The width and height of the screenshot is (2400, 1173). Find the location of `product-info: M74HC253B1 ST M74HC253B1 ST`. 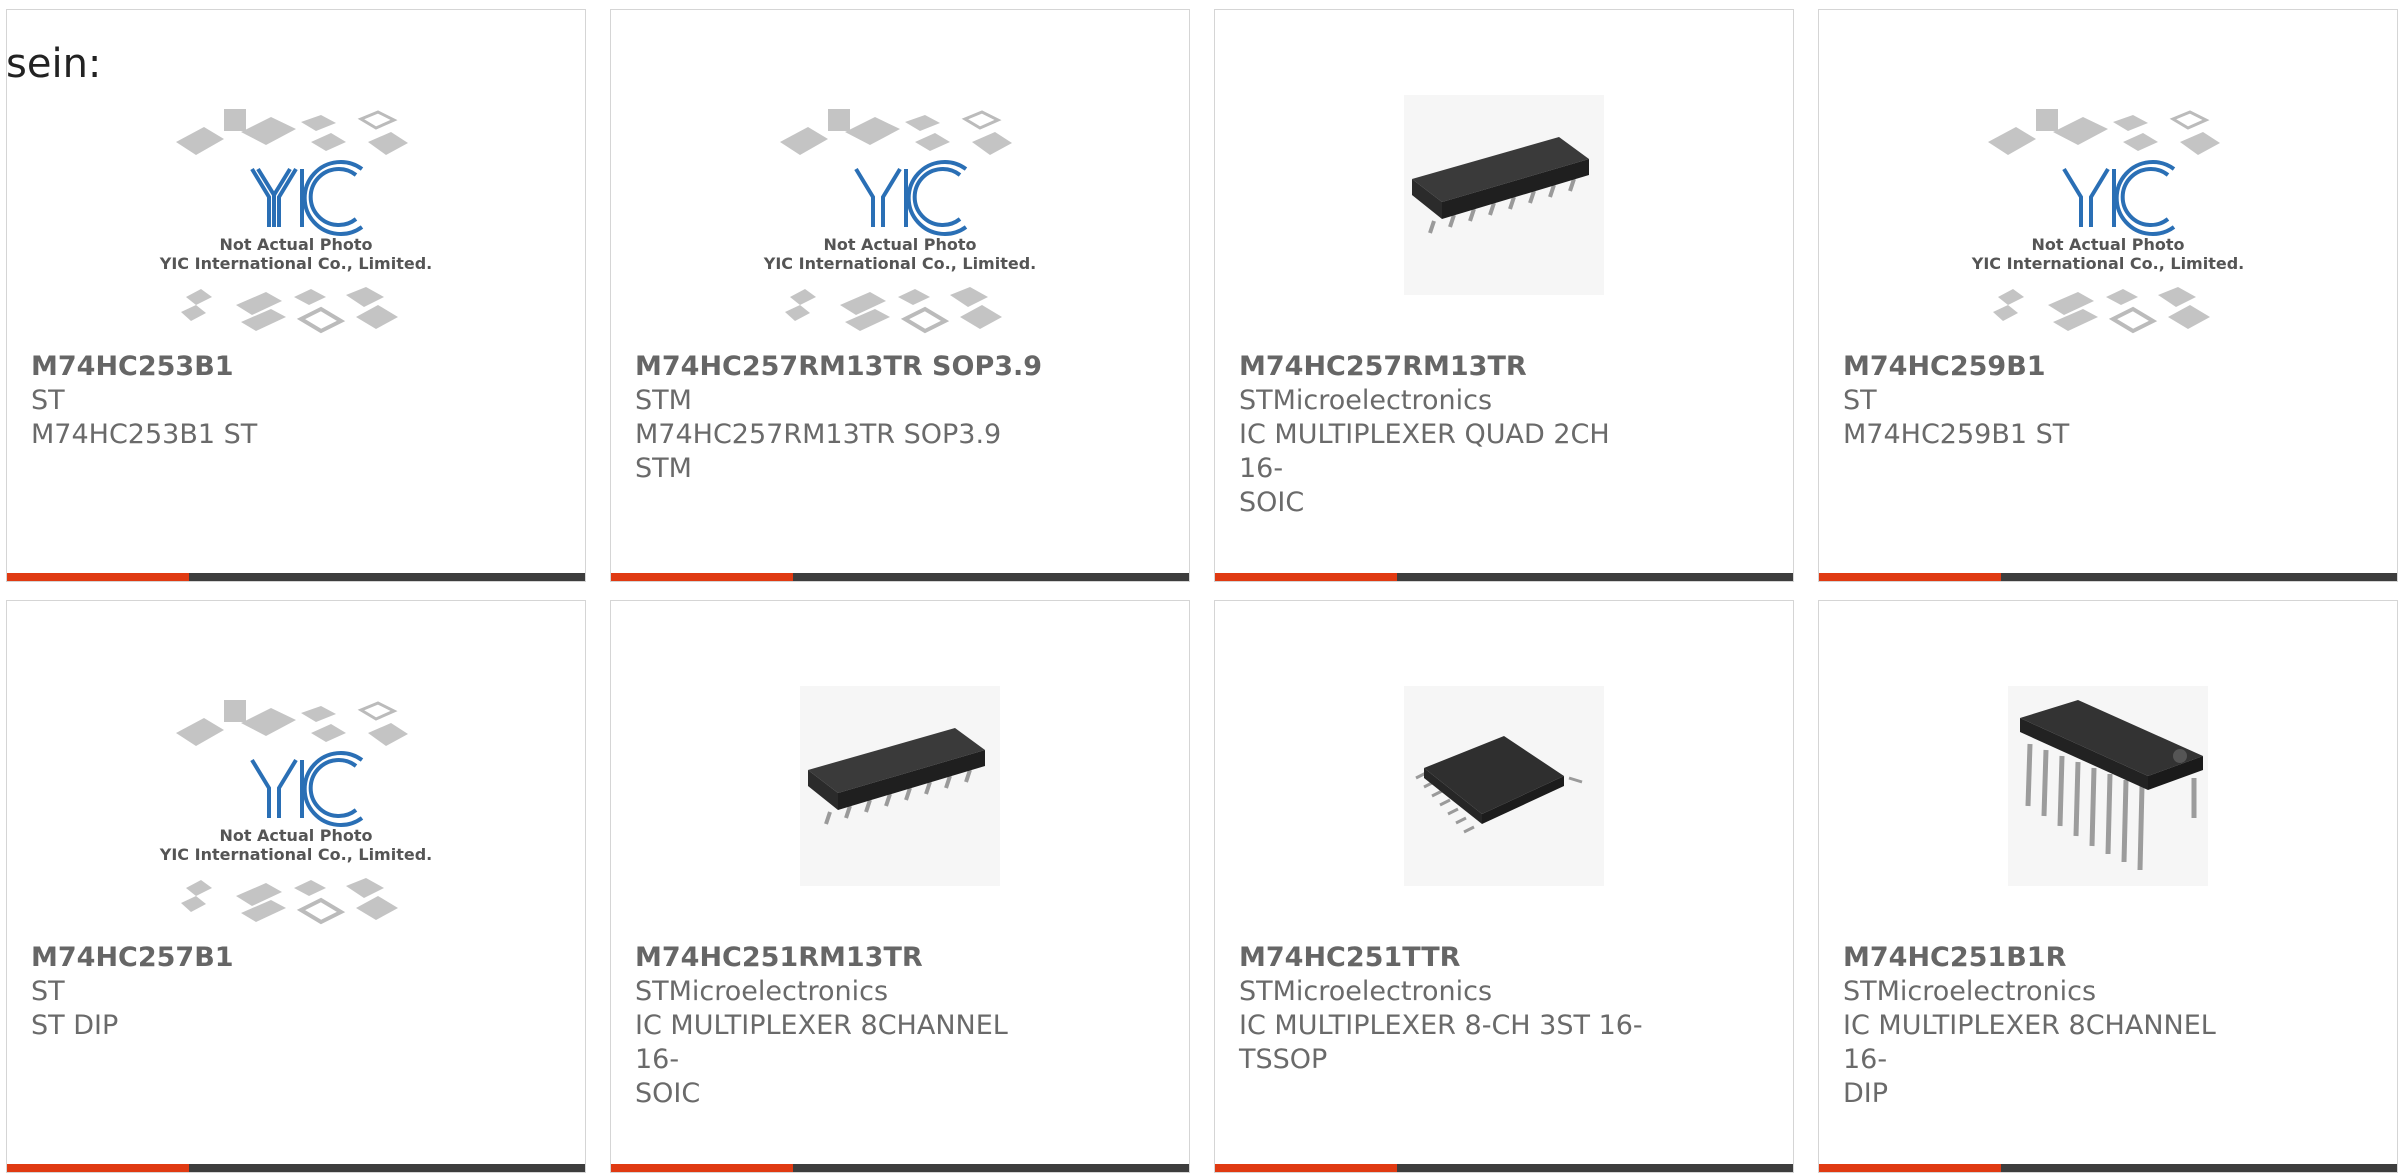

product-info: M74HC253B1 ST M74HC253B1 ST is located at coordinates (241, 401).